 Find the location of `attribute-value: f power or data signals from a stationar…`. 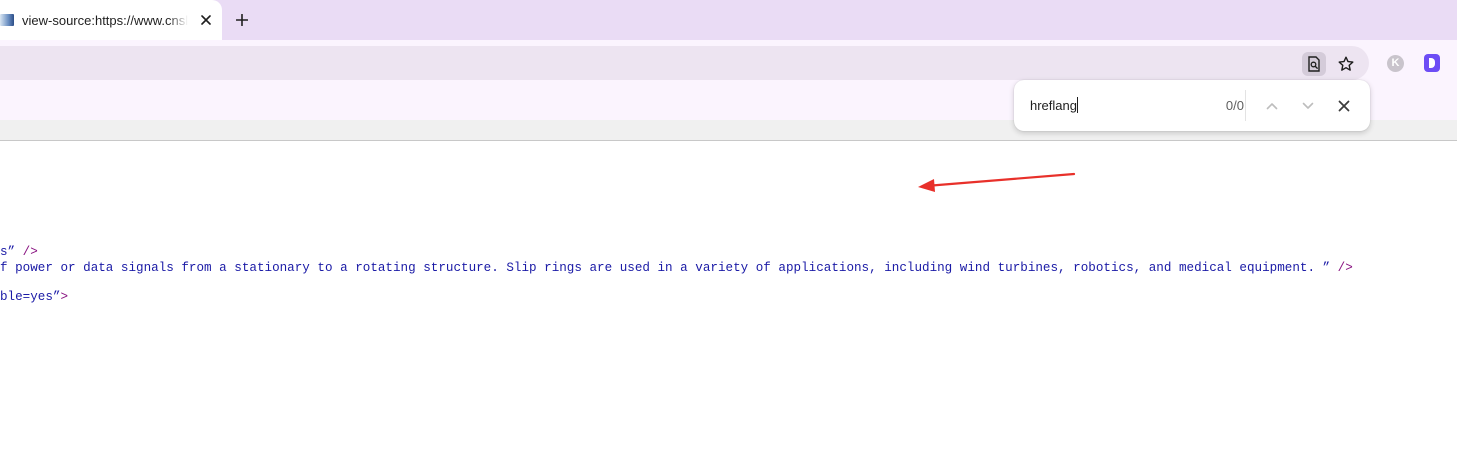

attribute-value: f power or data signals from a stationar… is located at coordinates (665, 268).